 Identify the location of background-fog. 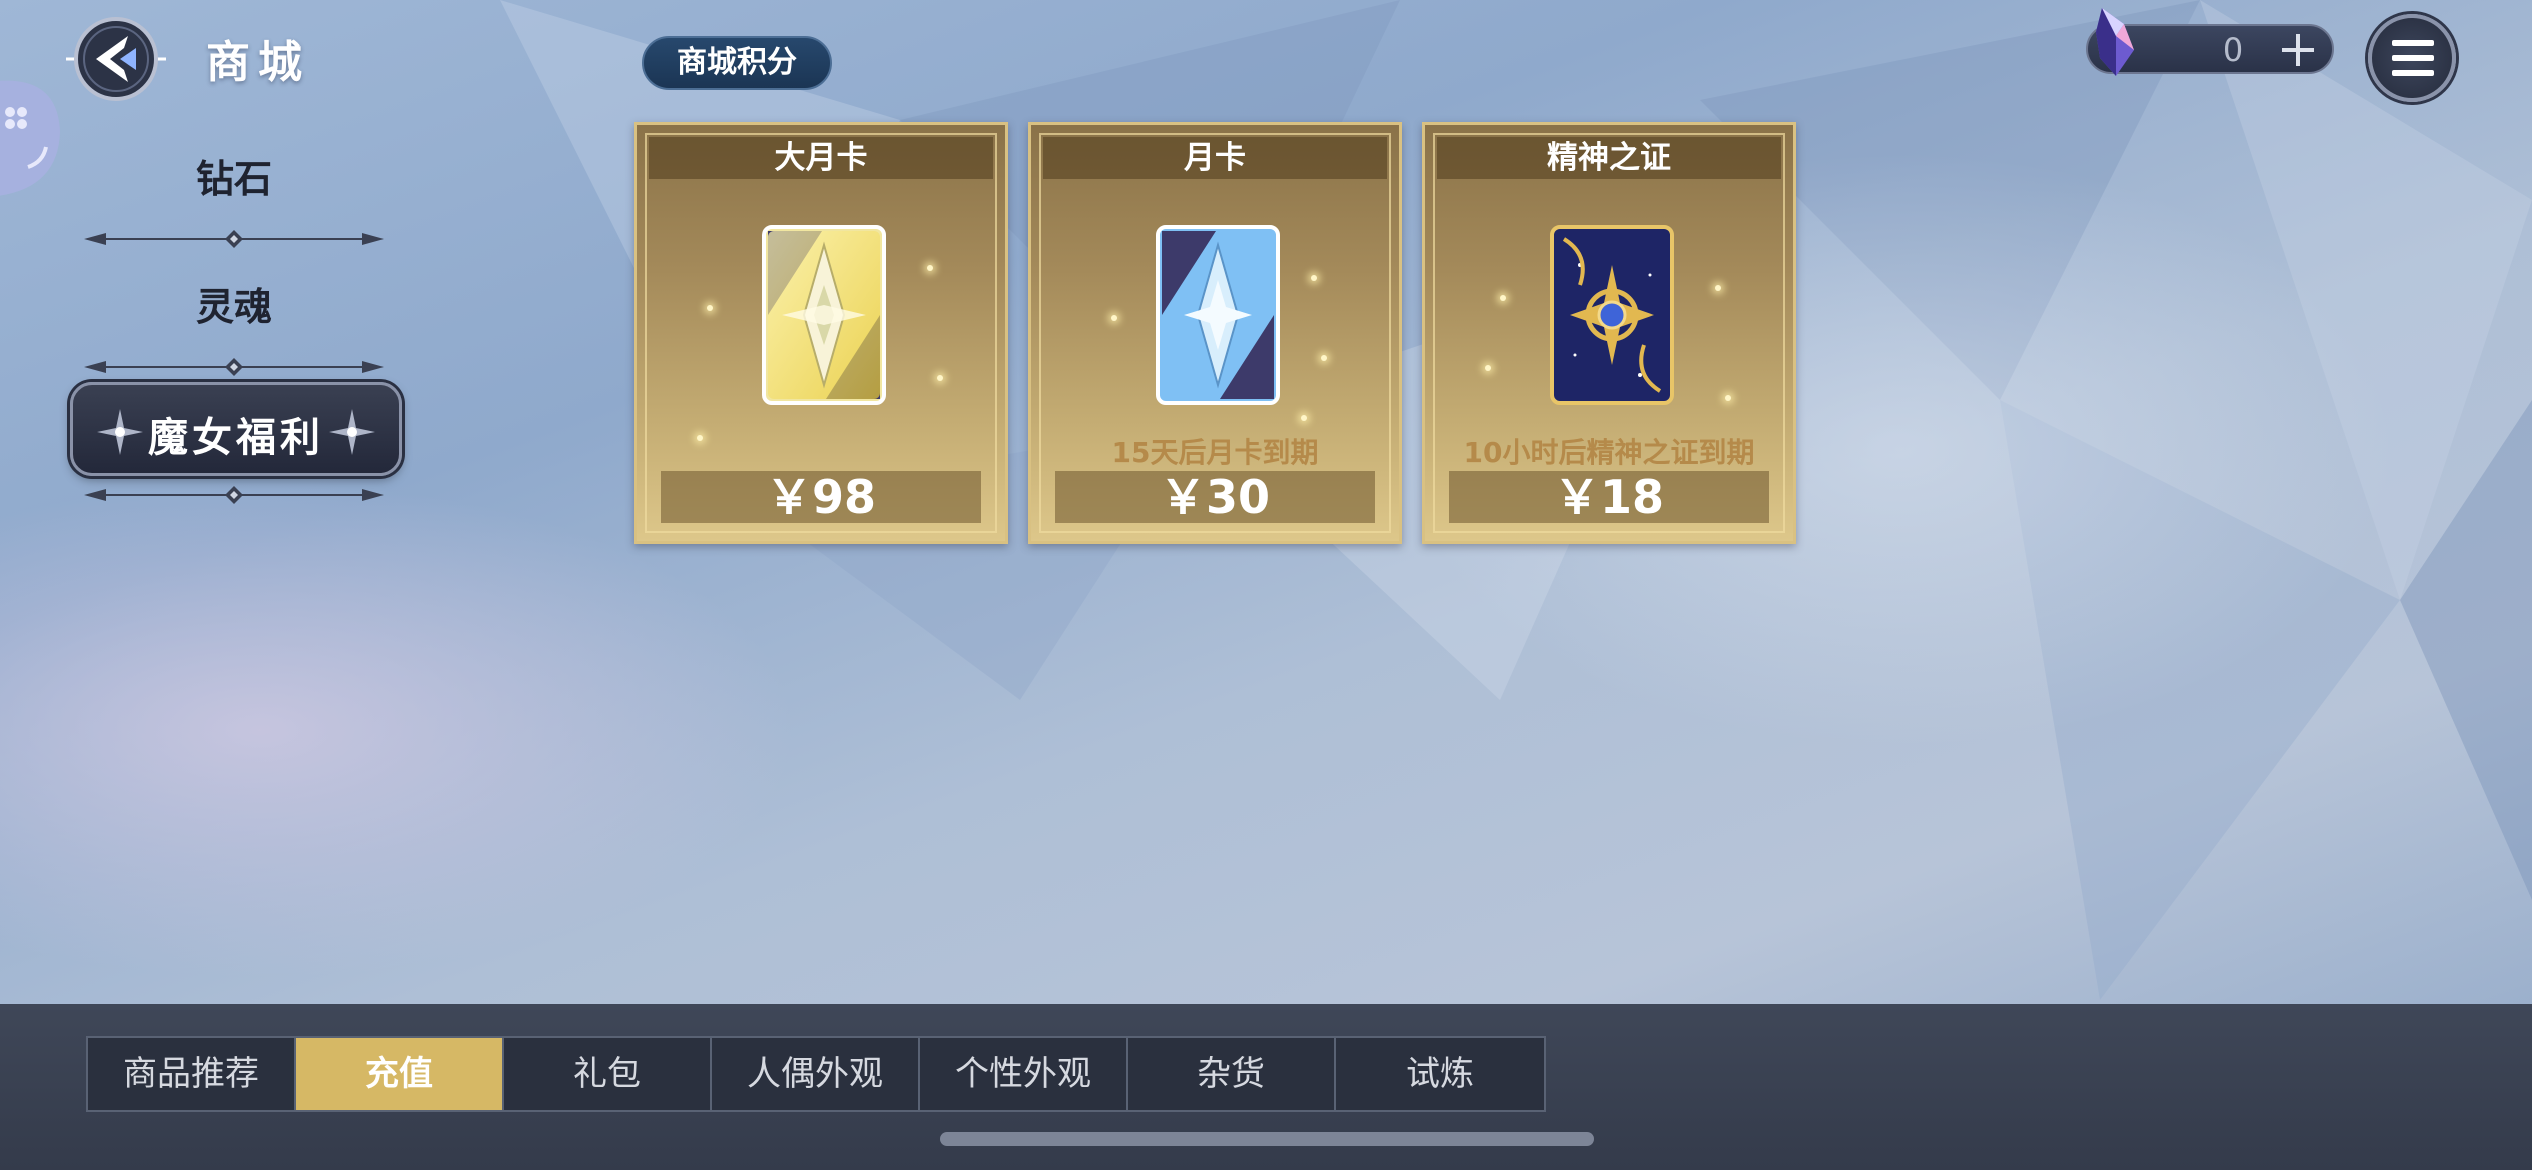
(400, 730).